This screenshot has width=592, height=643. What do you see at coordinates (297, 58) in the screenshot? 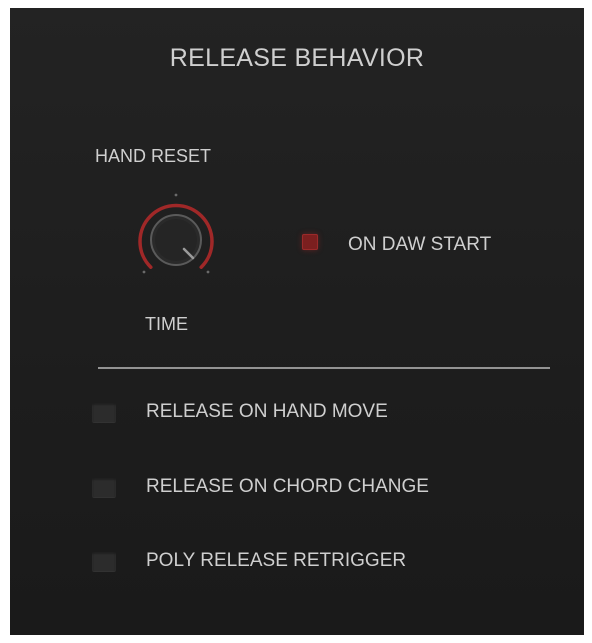
I see `panel-title: RELEASE BEHAVIOR` at bounding box center [297, 58].